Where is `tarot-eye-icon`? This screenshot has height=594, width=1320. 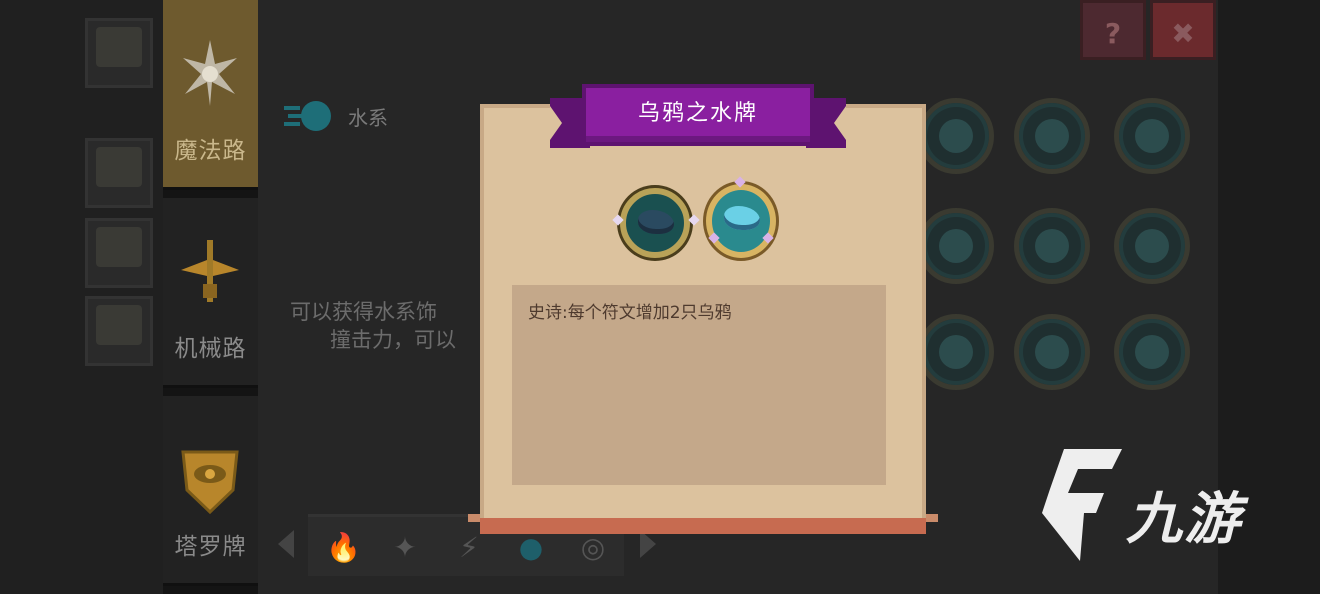 tarot-eye-icon is located at coordinates (210, 482).